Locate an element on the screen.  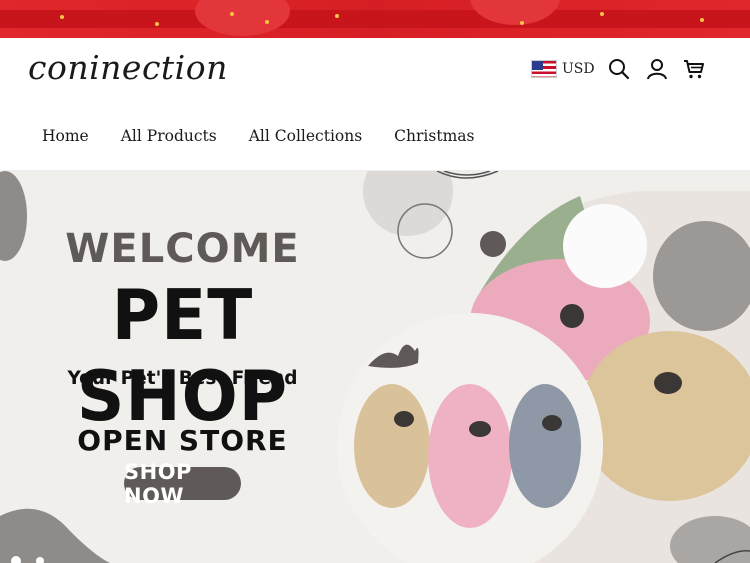
currency-selector: USD is located at coordinates (563, 69).